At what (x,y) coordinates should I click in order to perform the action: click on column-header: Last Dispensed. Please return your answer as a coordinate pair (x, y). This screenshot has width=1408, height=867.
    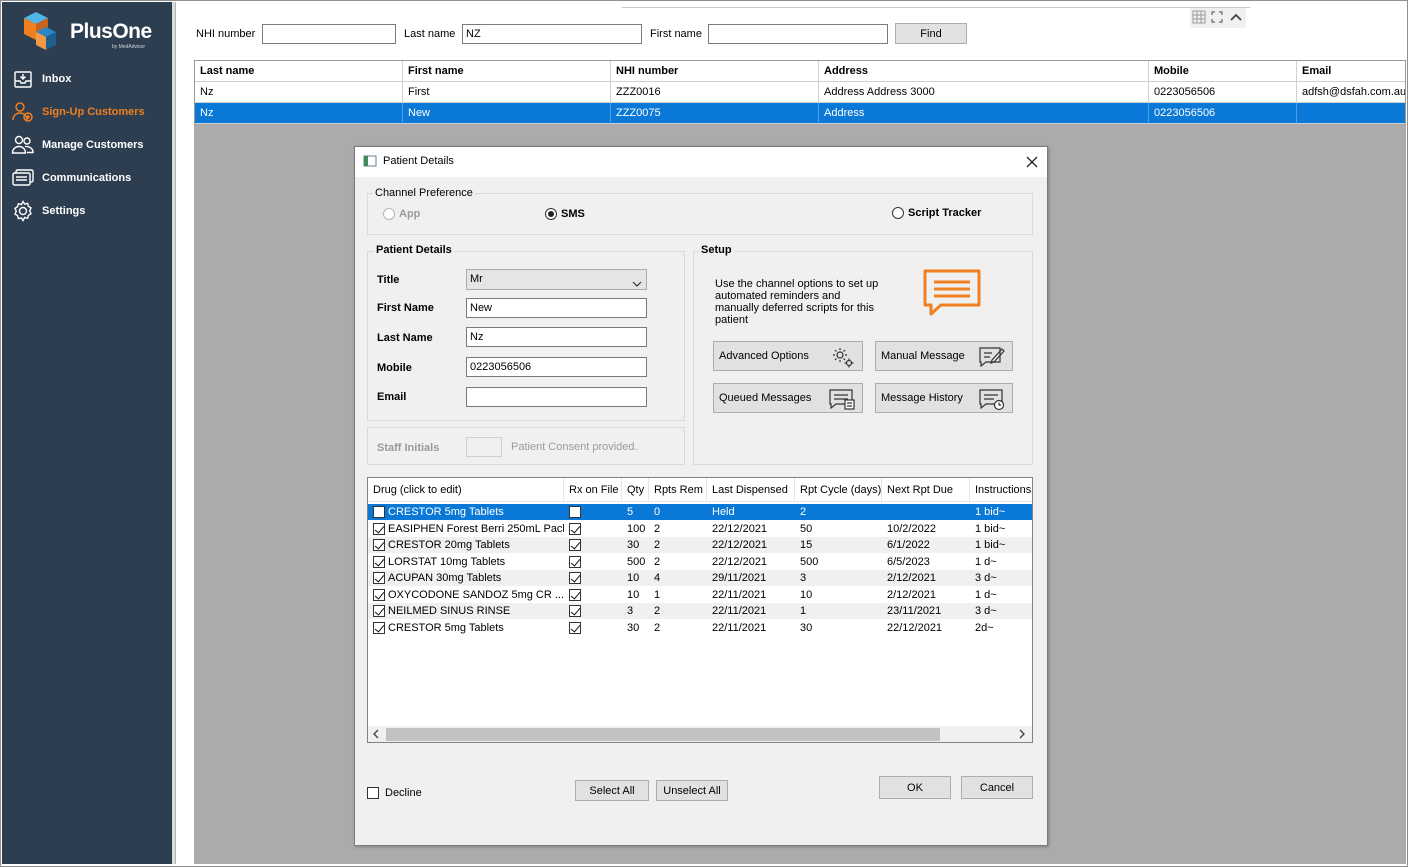
    Looking at the image, I should click on (751, 490).